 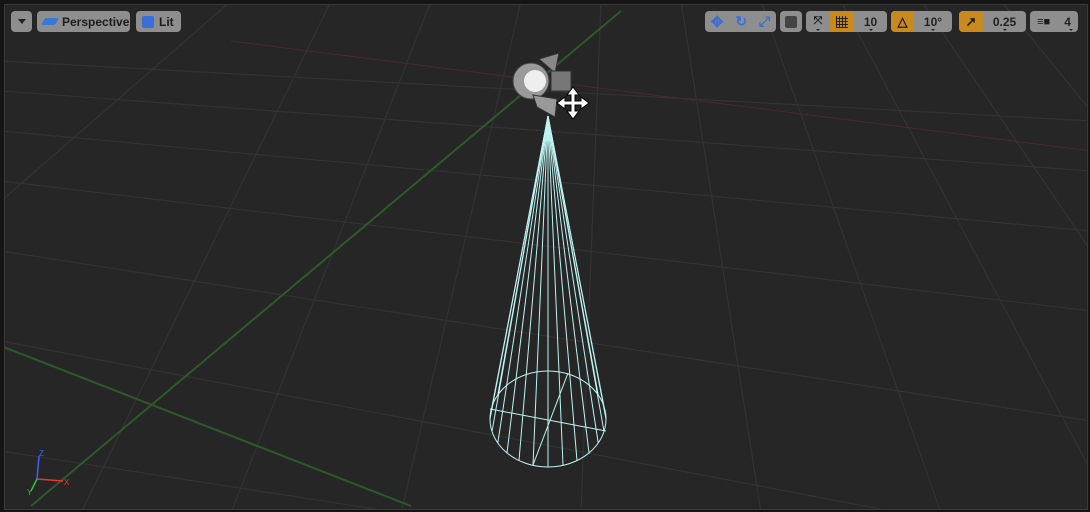 I want to click on coordinate-space-button, so click(x=791, y=21).